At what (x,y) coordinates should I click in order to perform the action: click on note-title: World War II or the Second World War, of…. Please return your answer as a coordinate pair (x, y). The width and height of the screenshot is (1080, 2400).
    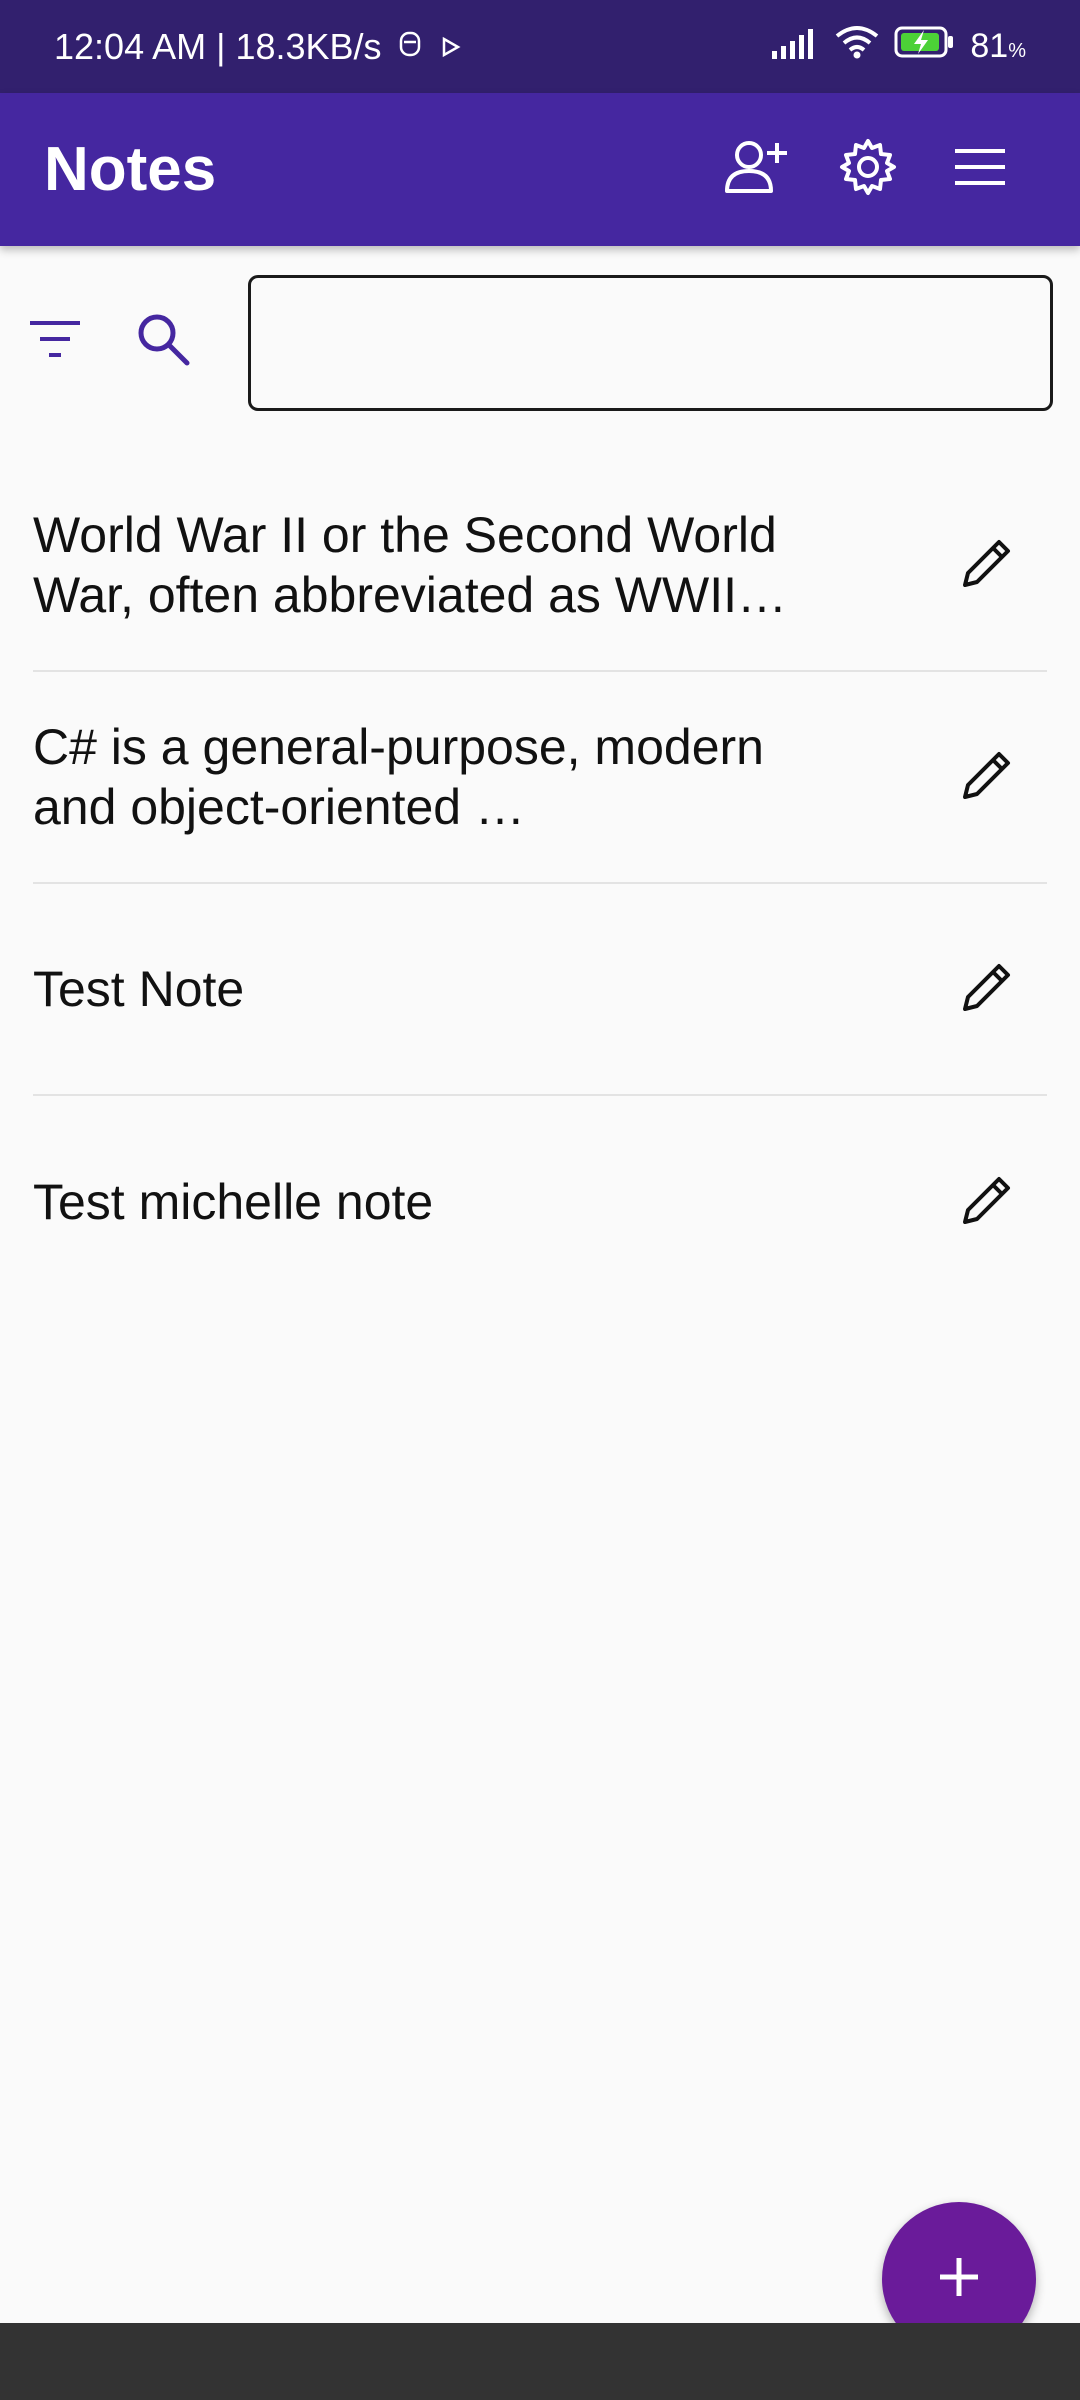
    Looking at the image, I should click on (410, 565).